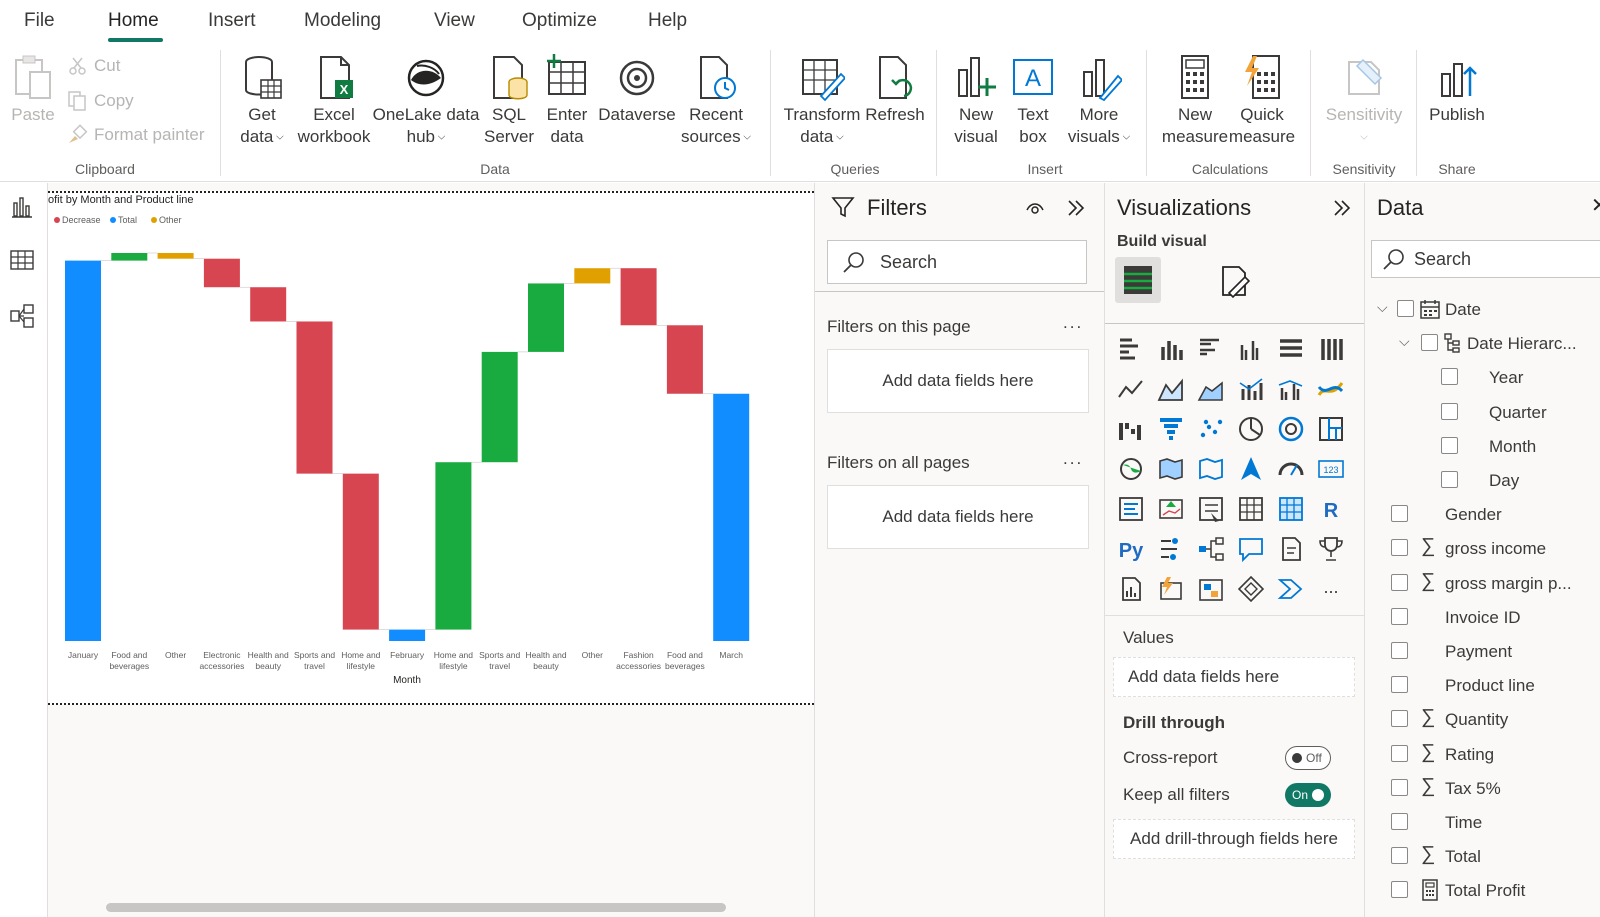 This screenshot has height=917, width=1600. Describe the element at coordinates (976, 101) in the screenshot. I see `new-visual-button: New visual` at that location.